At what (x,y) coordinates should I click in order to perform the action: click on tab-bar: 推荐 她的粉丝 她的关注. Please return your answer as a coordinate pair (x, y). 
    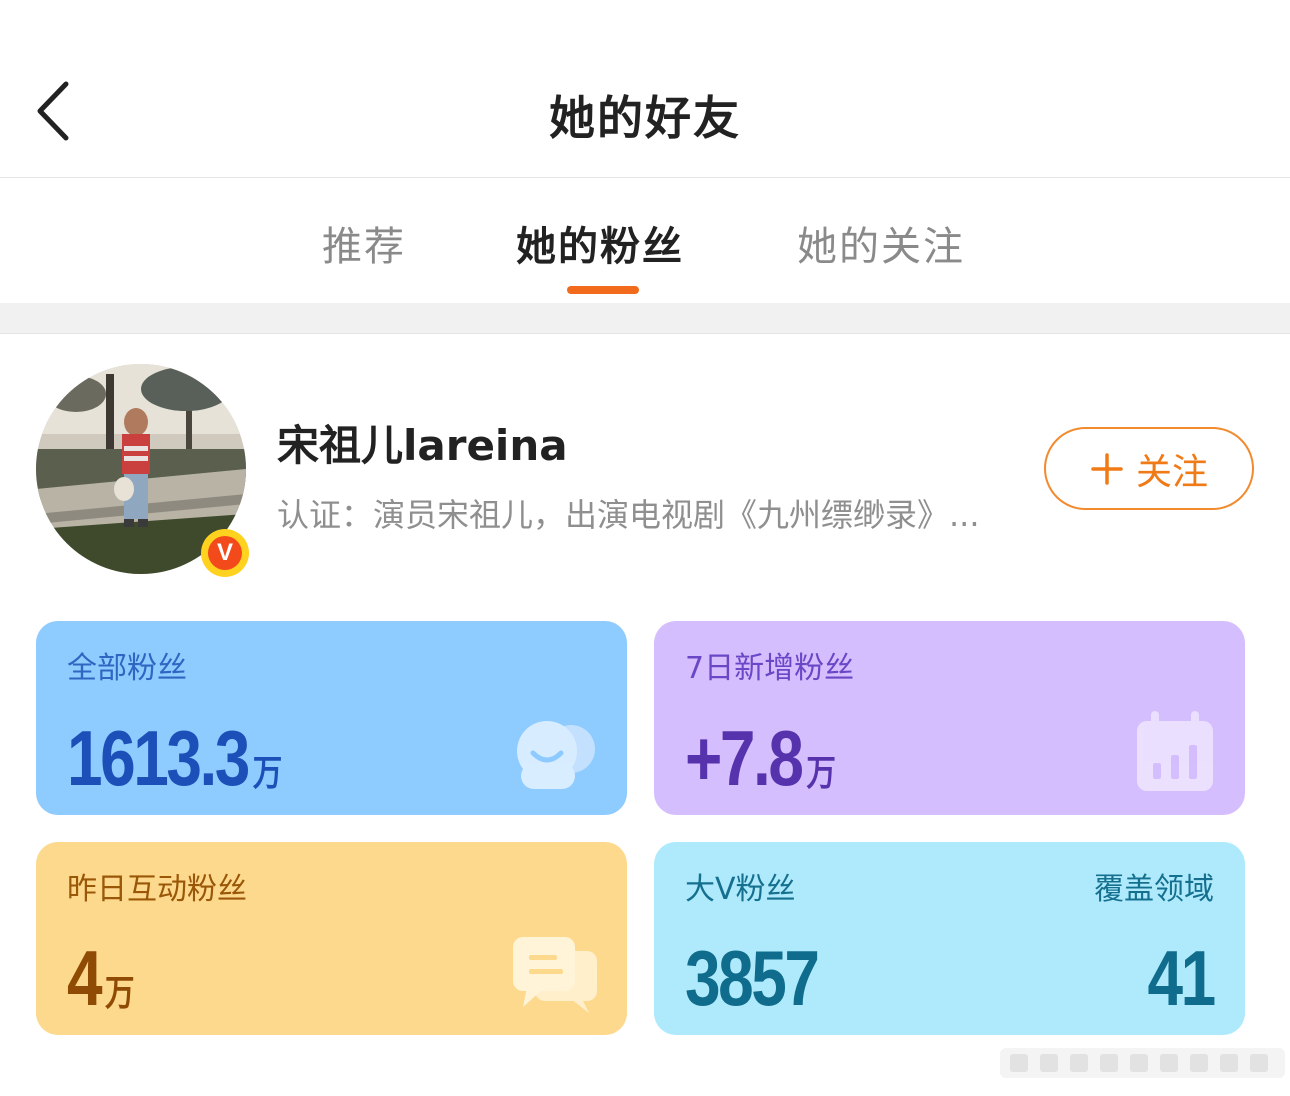
    Looking at the image, I should click on (645, 240).